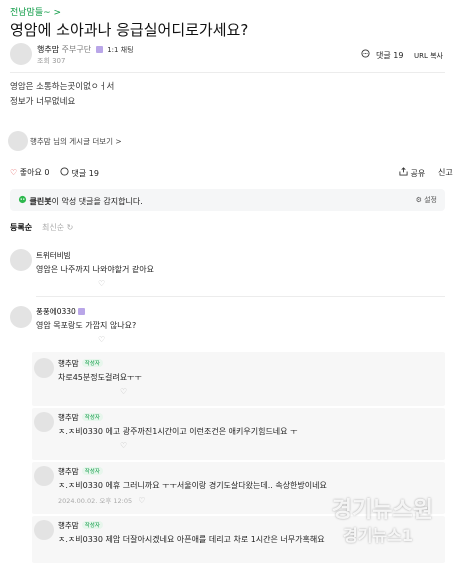 The width and height of the screenshot is (455, 563). I want to click on cleanbot-notice: 클린봇이 악성 댓글을 감지합니다. ⚙ 설정, so click(227, 200).